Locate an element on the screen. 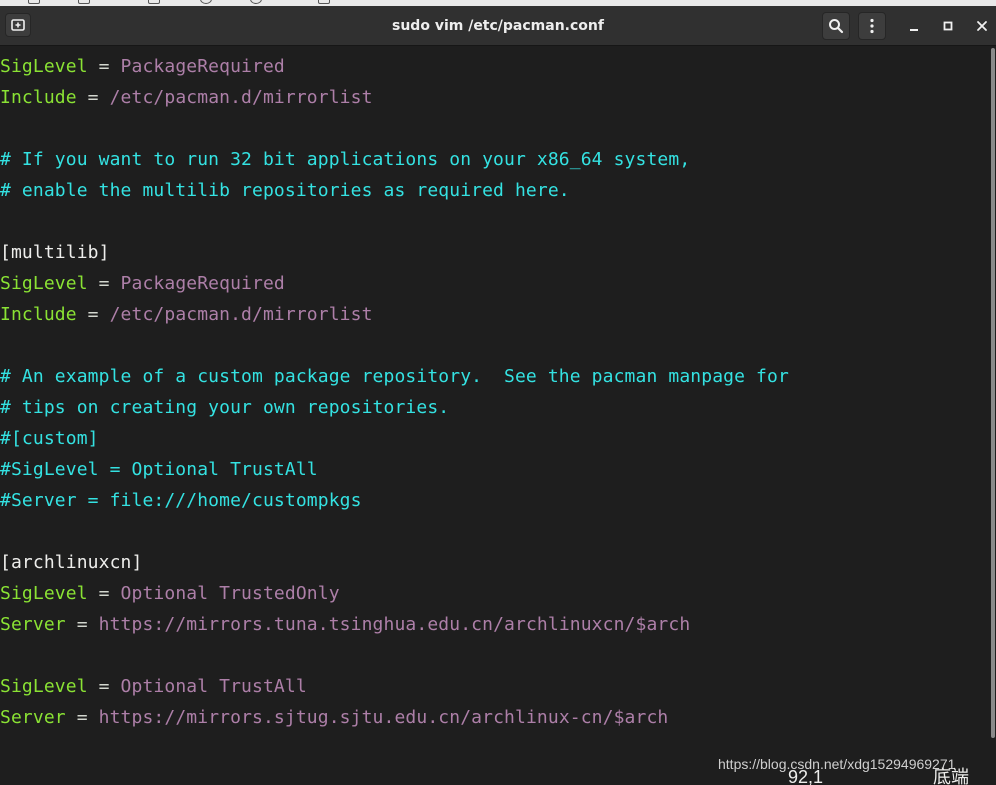 Image resolution: width=996 pixels, height=785 pixels. redo-icon is located at coordinates (256, 2).